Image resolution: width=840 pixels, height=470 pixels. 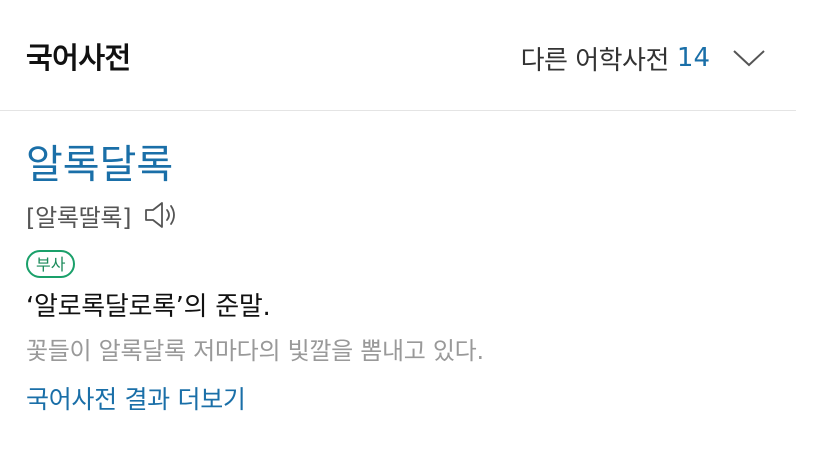 I want to click on pronunciation-row: [알록딸록], so click(x=416, y=215).